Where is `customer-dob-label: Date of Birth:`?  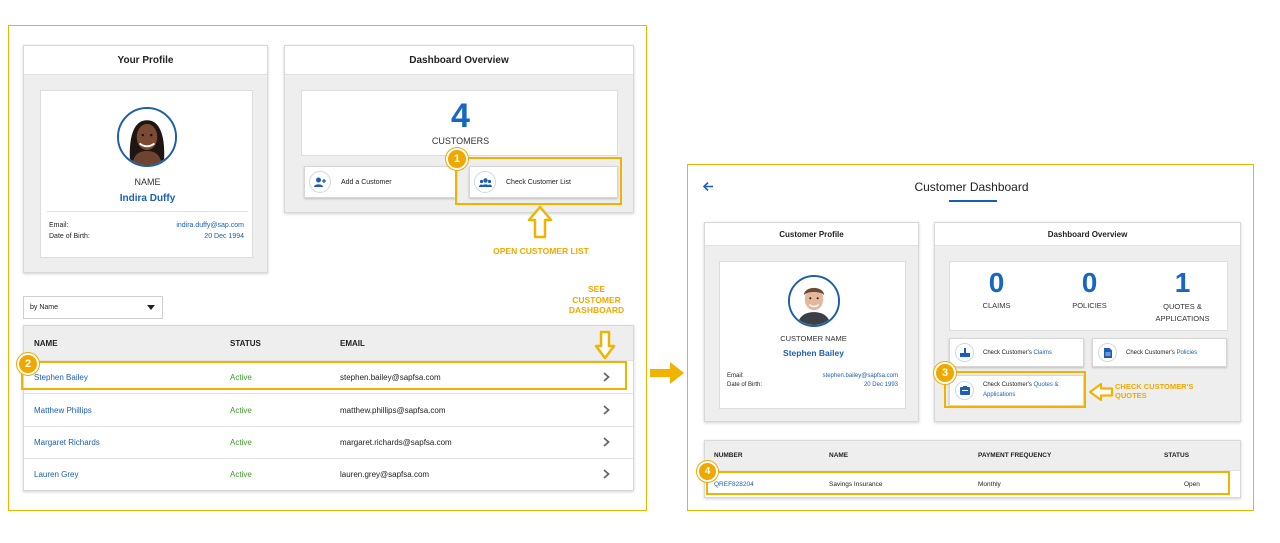
customer-dob-label: Date of Birth: is located at coordinates (745, 385).